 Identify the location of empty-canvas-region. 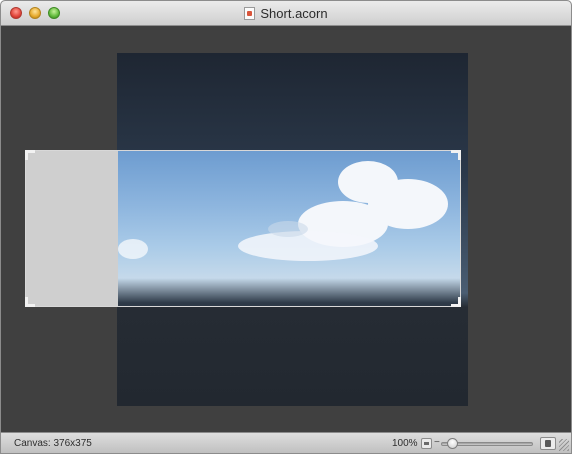
(72, 228).